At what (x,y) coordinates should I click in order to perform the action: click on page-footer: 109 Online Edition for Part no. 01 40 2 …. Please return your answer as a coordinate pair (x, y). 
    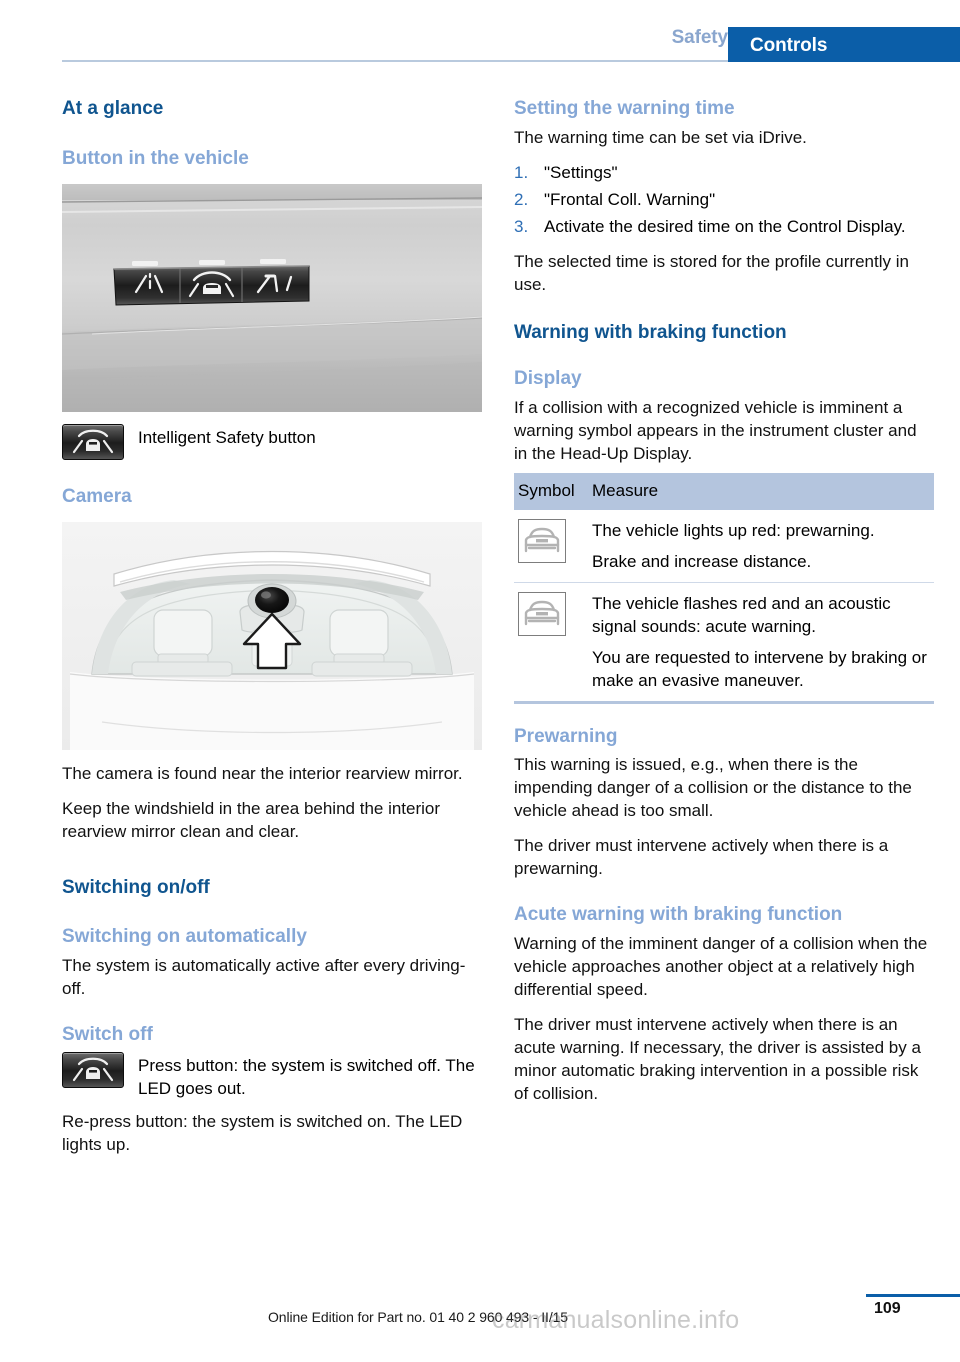
    Looking at the image, I should click on (480, 1326).